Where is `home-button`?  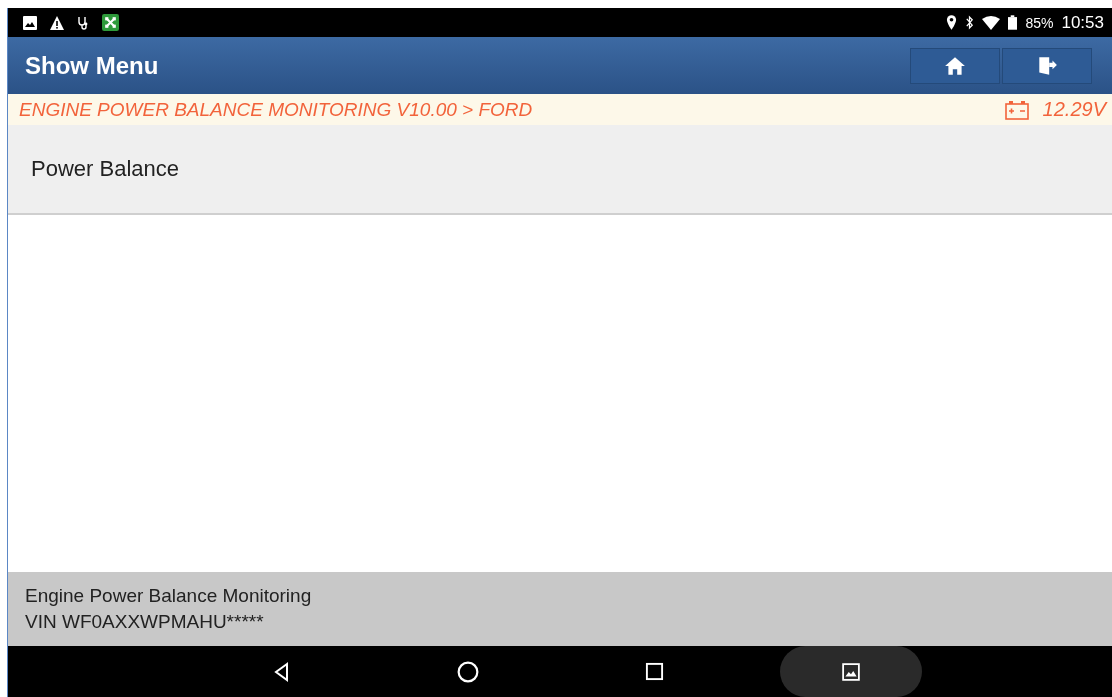 home-button is located at coordinates (955, 65).